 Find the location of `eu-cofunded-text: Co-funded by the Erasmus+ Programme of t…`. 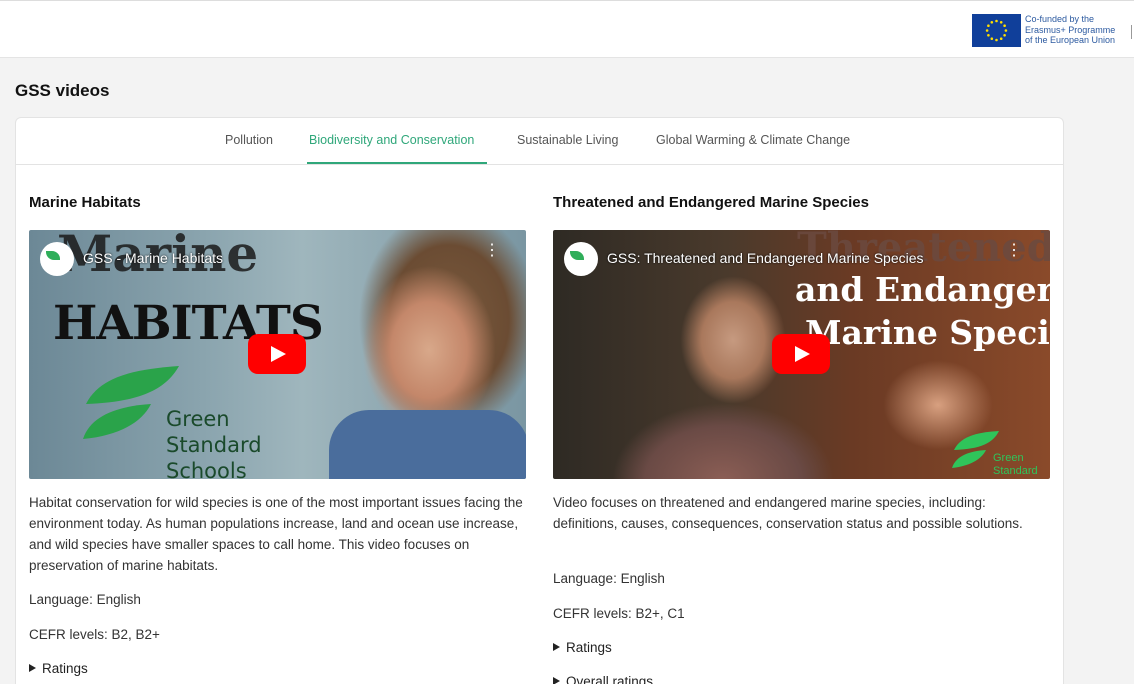

eu-cofunded-text: Co-funded by the Erasmus+ Programme of t… is located at coordinates (1070, 30).